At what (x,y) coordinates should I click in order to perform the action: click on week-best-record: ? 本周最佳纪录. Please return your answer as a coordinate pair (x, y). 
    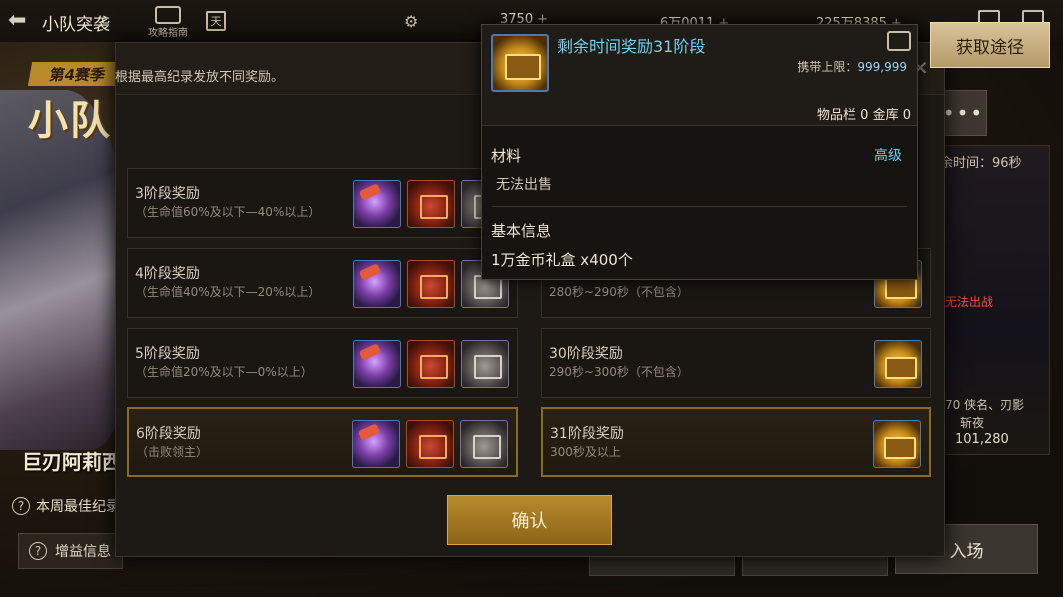
    Looking at the image, I should click on (66, 506).